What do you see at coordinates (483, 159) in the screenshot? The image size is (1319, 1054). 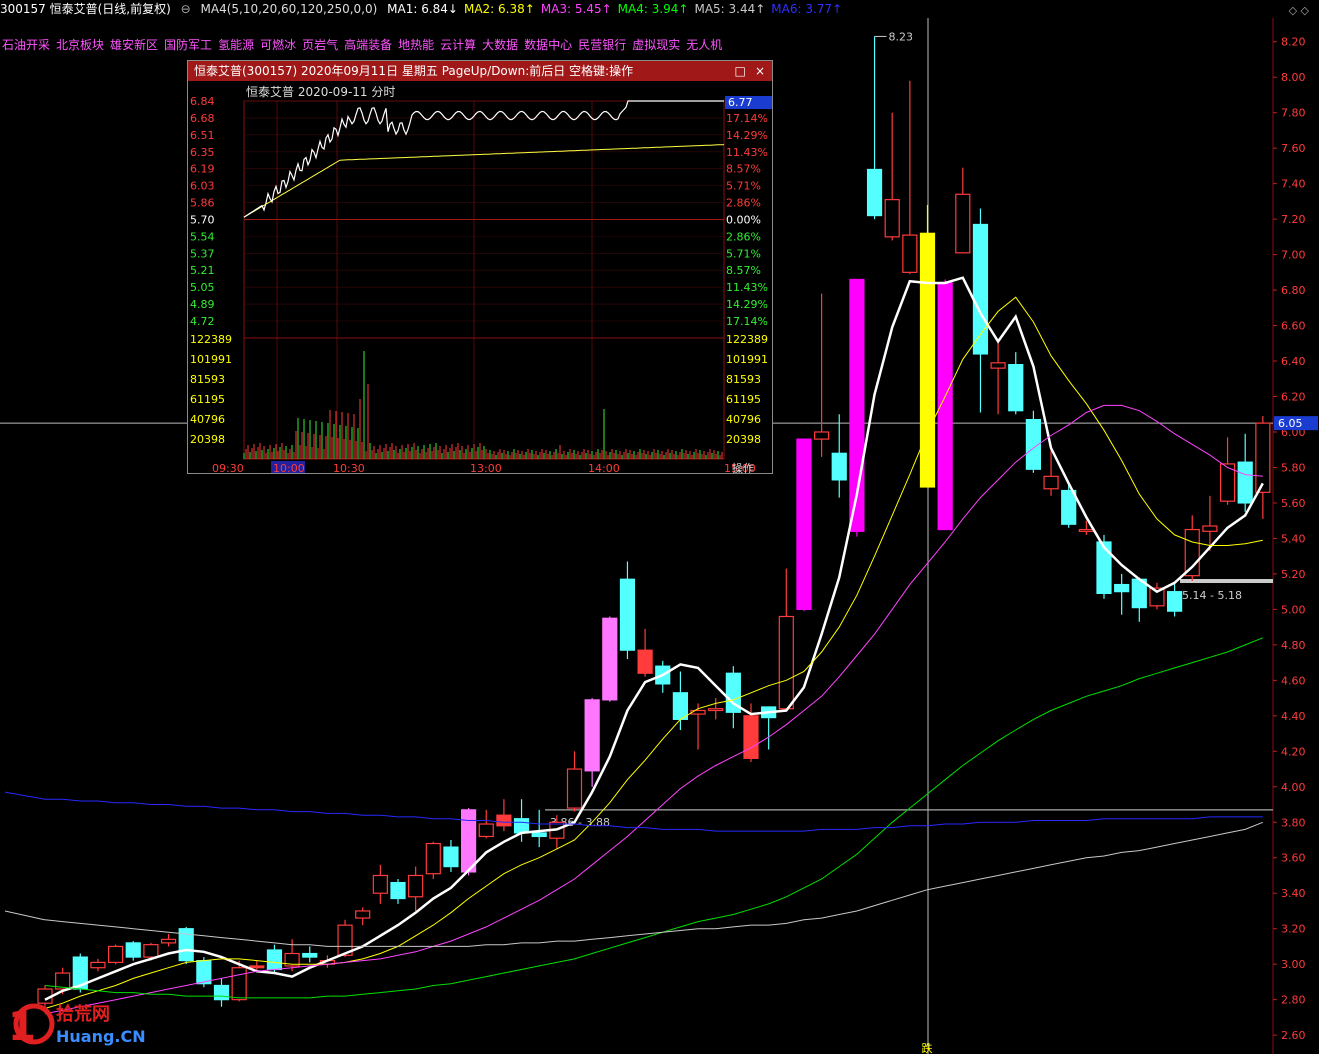 I see `popup-price-line` at bounding box center [483, 159].